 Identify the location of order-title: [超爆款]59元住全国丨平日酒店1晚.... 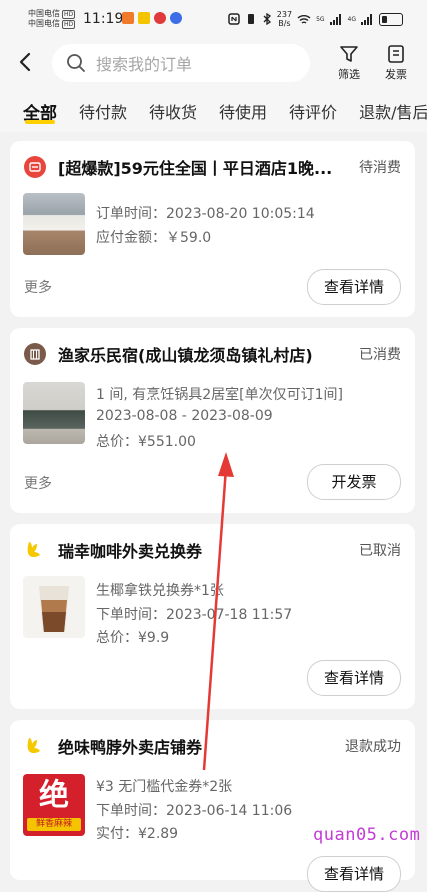
(195, 168).